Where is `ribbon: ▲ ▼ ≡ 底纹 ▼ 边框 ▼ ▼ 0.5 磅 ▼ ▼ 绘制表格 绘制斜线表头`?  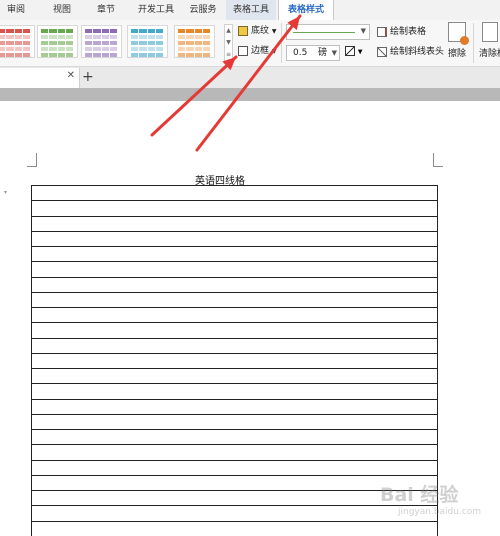
ribbon: ▲ ▼ ≡ 底纹 ▼ 边框 ▼ ▼ 0.5 磅 ▼ ▼ 绘制表格 绘制斜线表头 is located at coordinates (250, 43).